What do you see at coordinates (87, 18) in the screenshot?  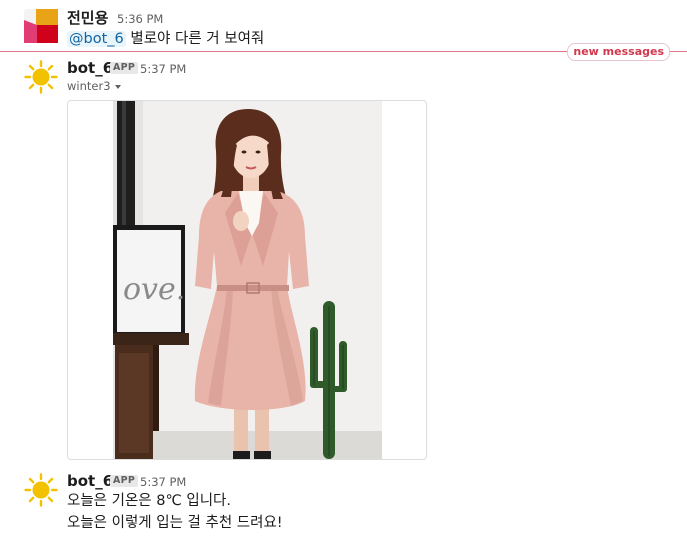 I see `author-name: 전민용` at bounding box center [87, 18].